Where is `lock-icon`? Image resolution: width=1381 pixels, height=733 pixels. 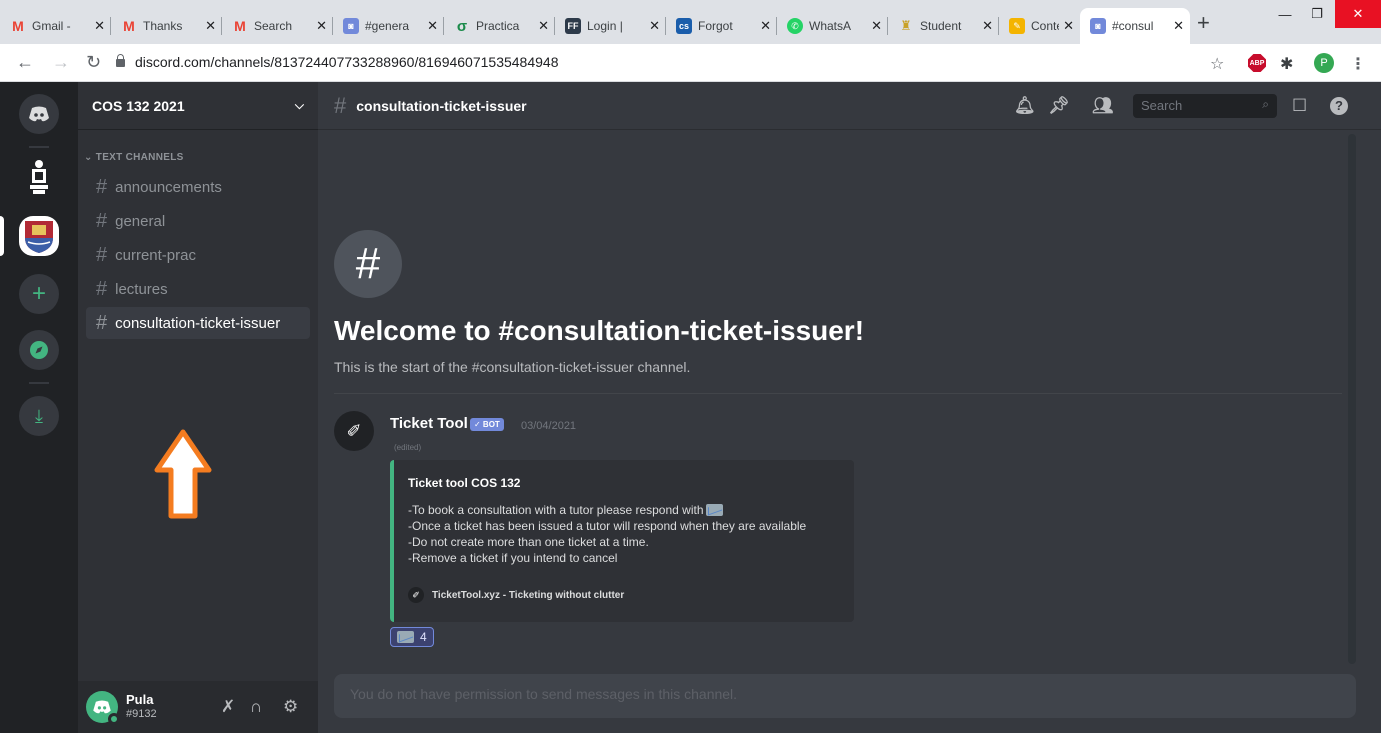 lock-icon is located at coordinates (120, 60).